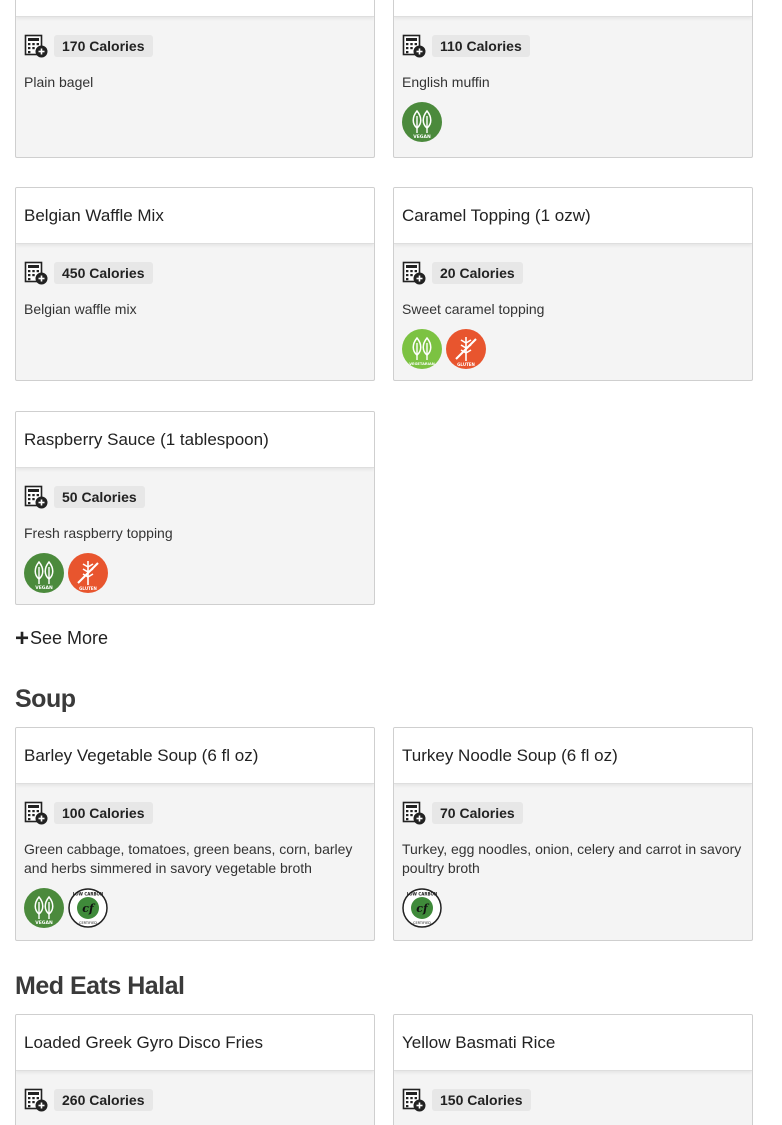 The image size is (782, 1125). What do you see at coordinates (195, 216) in the screenshot?
I see `card-title: Belgian Waffle Mix` at bounding box center [195, 216].